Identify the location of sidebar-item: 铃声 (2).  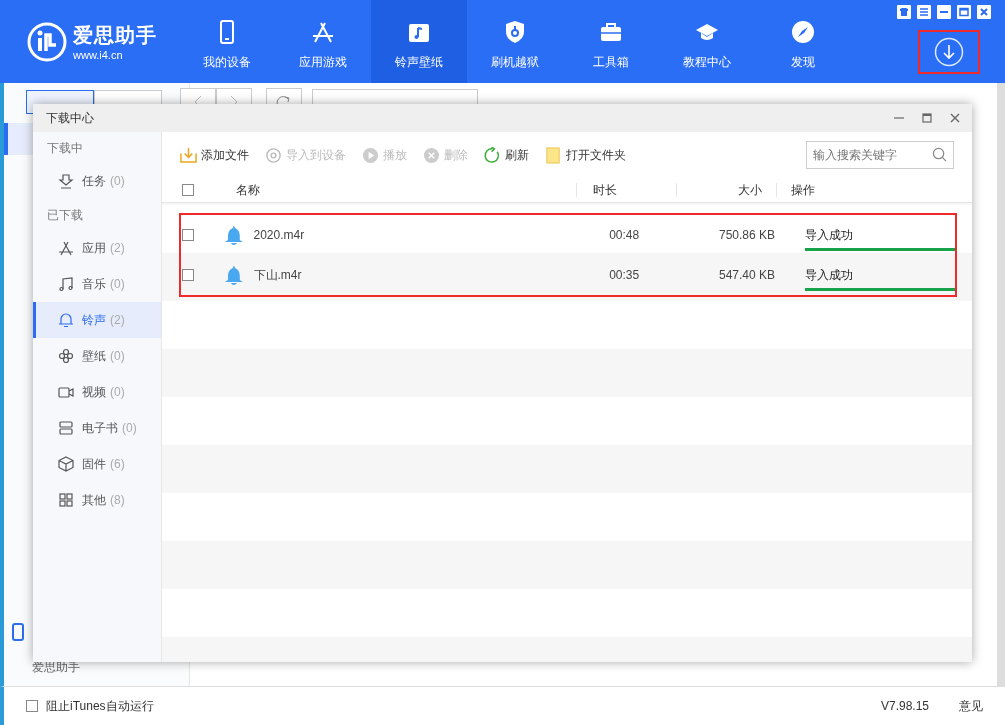
(97, 320).